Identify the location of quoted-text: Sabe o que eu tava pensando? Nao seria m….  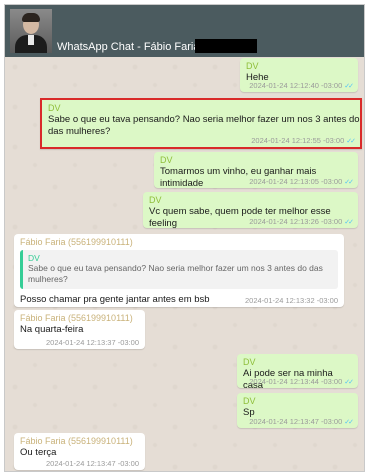
(175, 273).